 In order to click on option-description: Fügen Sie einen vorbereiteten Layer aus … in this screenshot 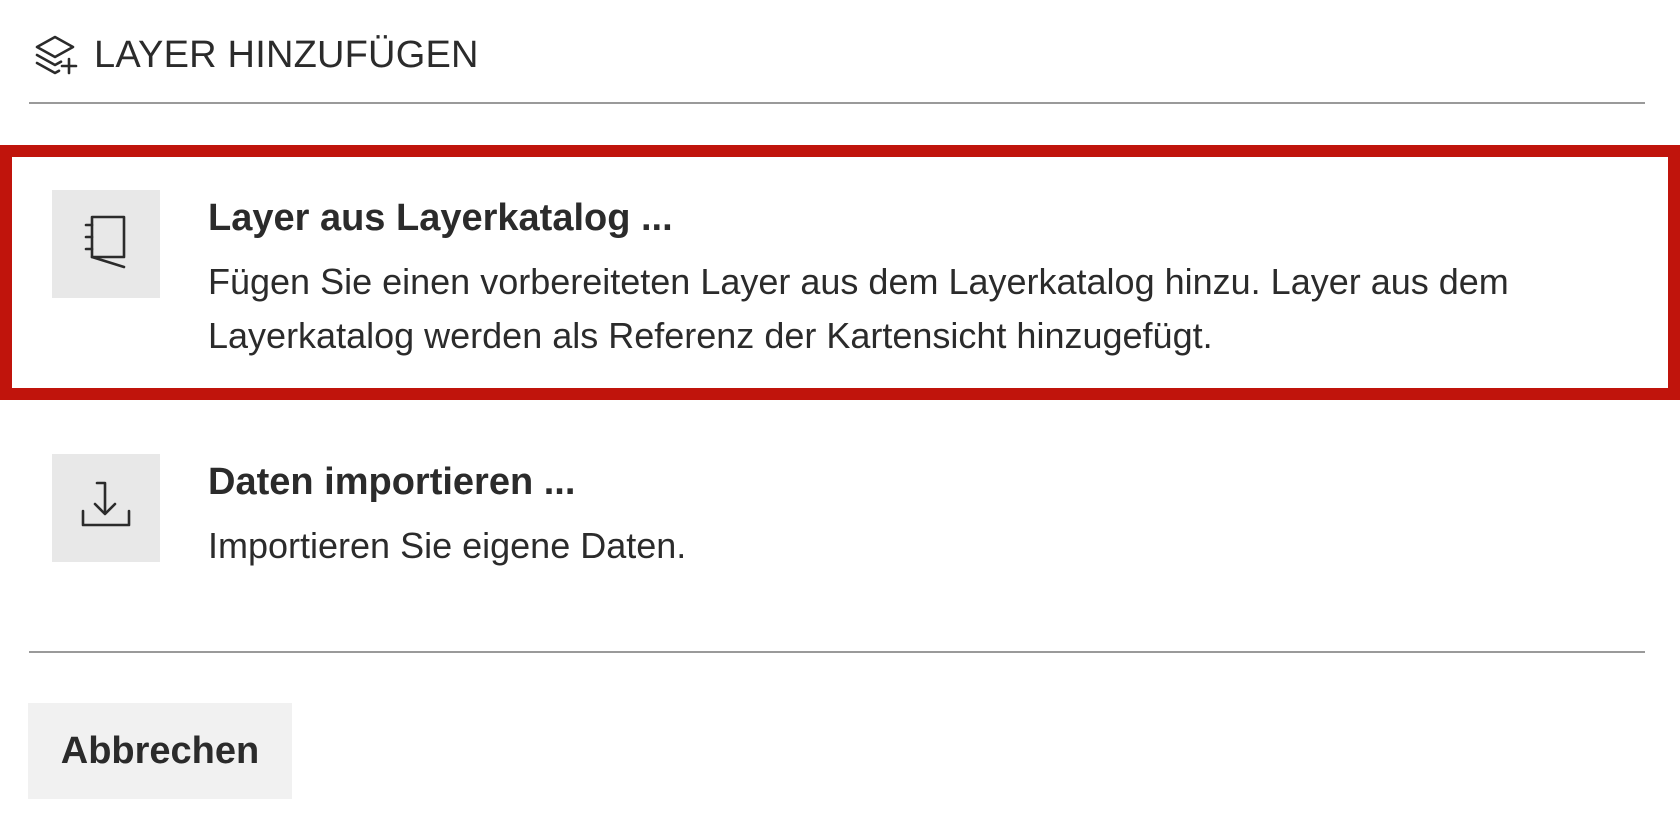, I will do `click(858, 308)`.